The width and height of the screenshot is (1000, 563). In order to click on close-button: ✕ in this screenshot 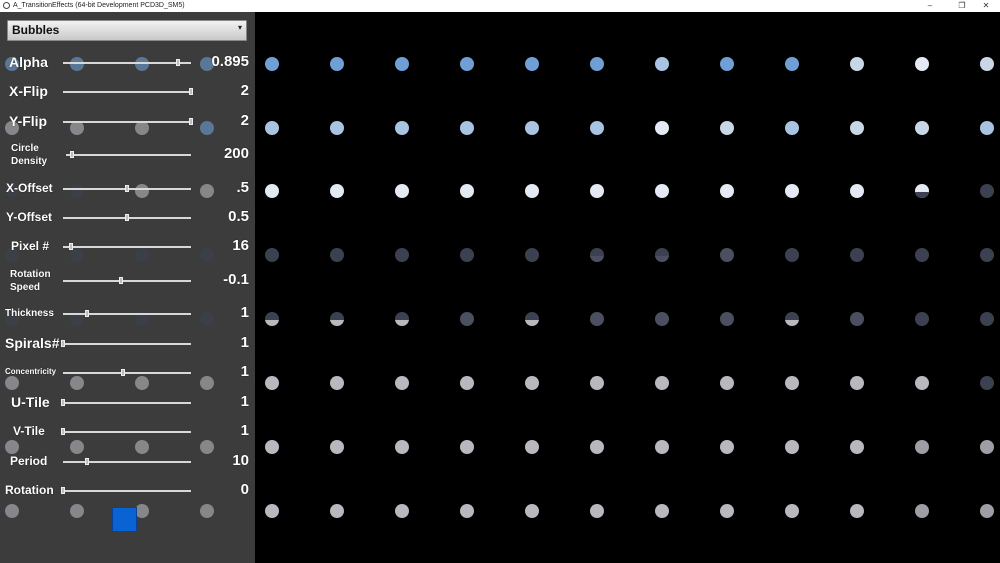, I will do `click(986, 6)`.